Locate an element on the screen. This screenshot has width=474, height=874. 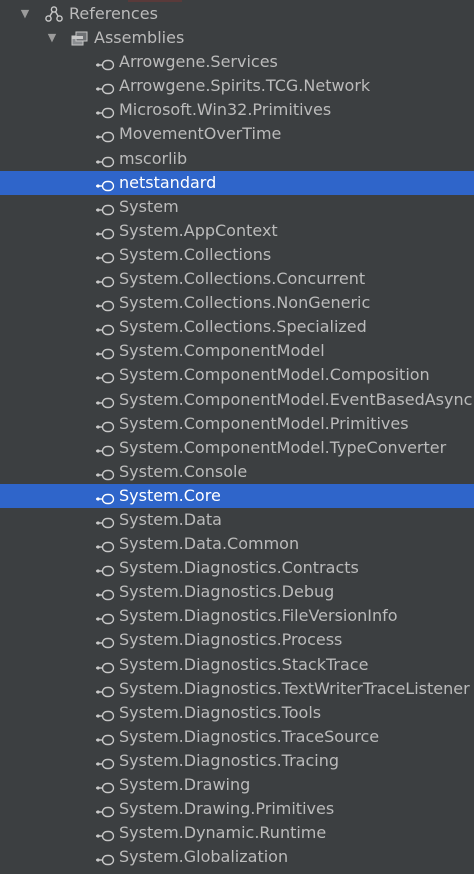
assembly-item: System is located at coordinates (237, 207).